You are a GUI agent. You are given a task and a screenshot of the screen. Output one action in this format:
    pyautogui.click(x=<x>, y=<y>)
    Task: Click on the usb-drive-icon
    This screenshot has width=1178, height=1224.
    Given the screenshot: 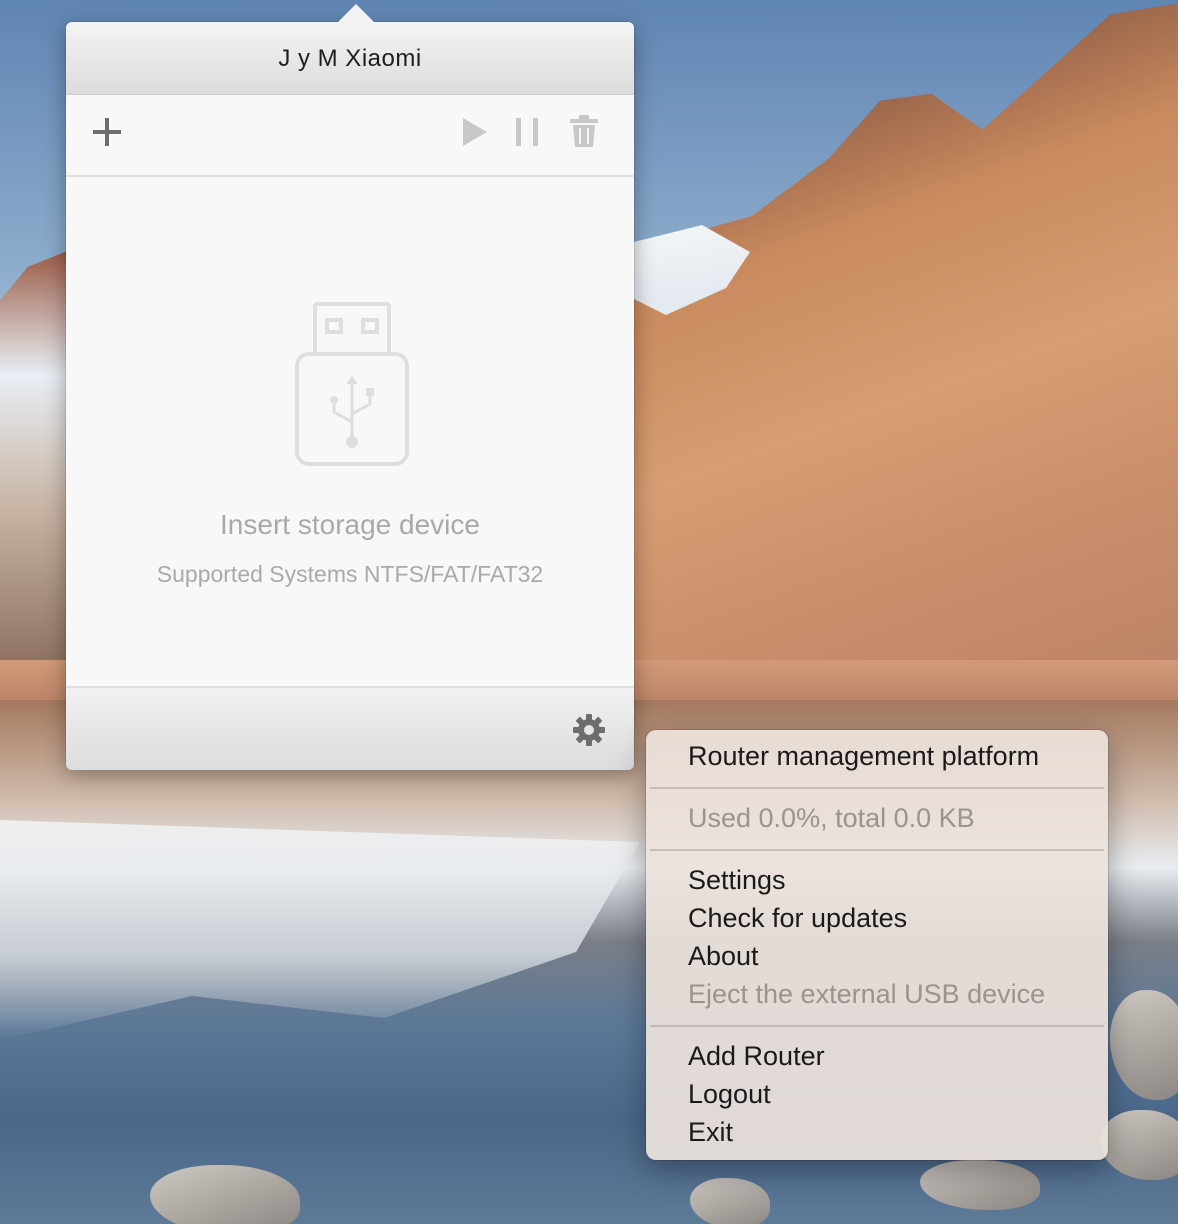 What is the action you would take?
    pyautogui.click(x=352, y=385)
    